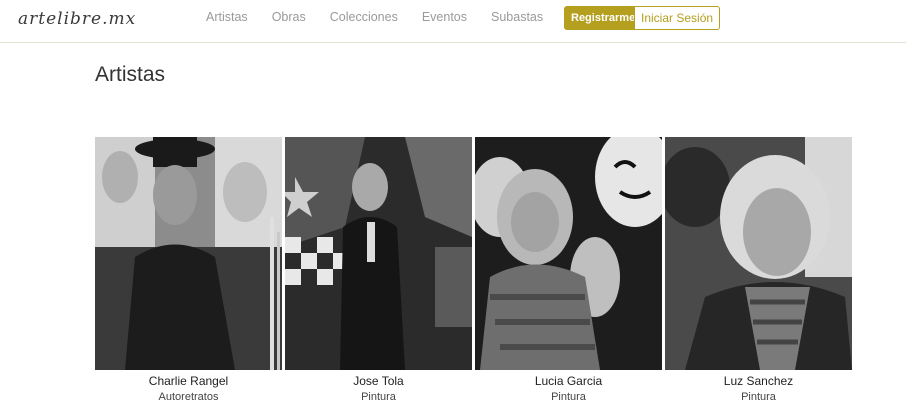  Describe the element at coordinates (378, 381) in the screenshot. I see `artist-name: Jose Tola` at that location.